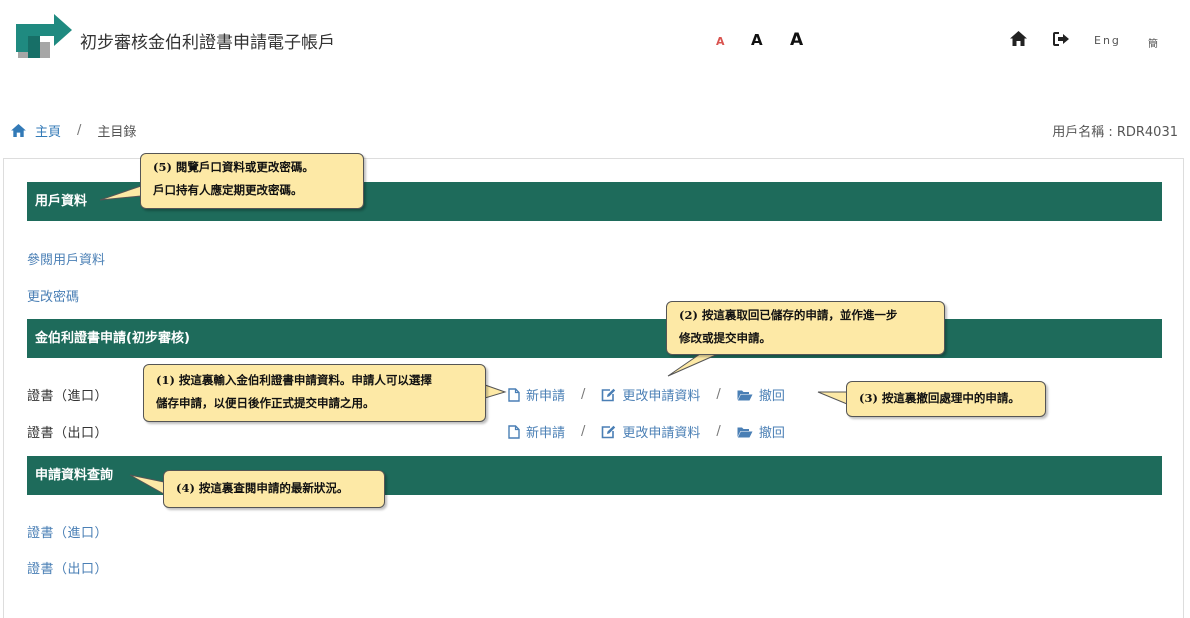 The width and height of the screenshot is (1190, 618). Describe the element at coordinates (1115, 132) in the screenshot. I see `username-label: 用戶名稱 : RDR4031` at that location.